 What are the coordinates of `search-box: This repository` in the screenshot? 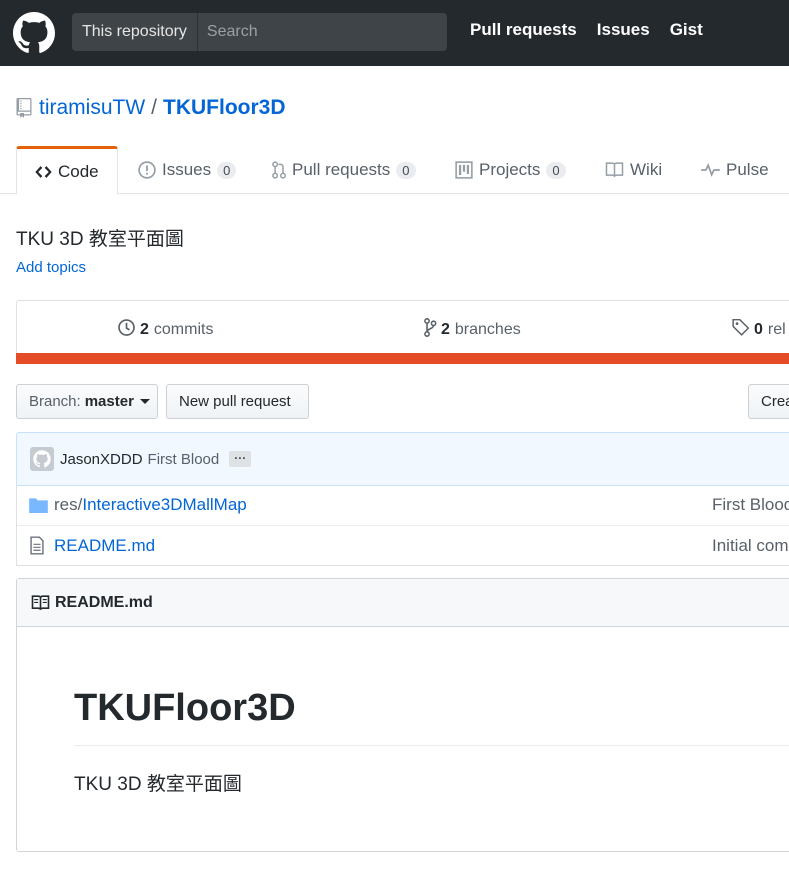 It's located at (259, 32).